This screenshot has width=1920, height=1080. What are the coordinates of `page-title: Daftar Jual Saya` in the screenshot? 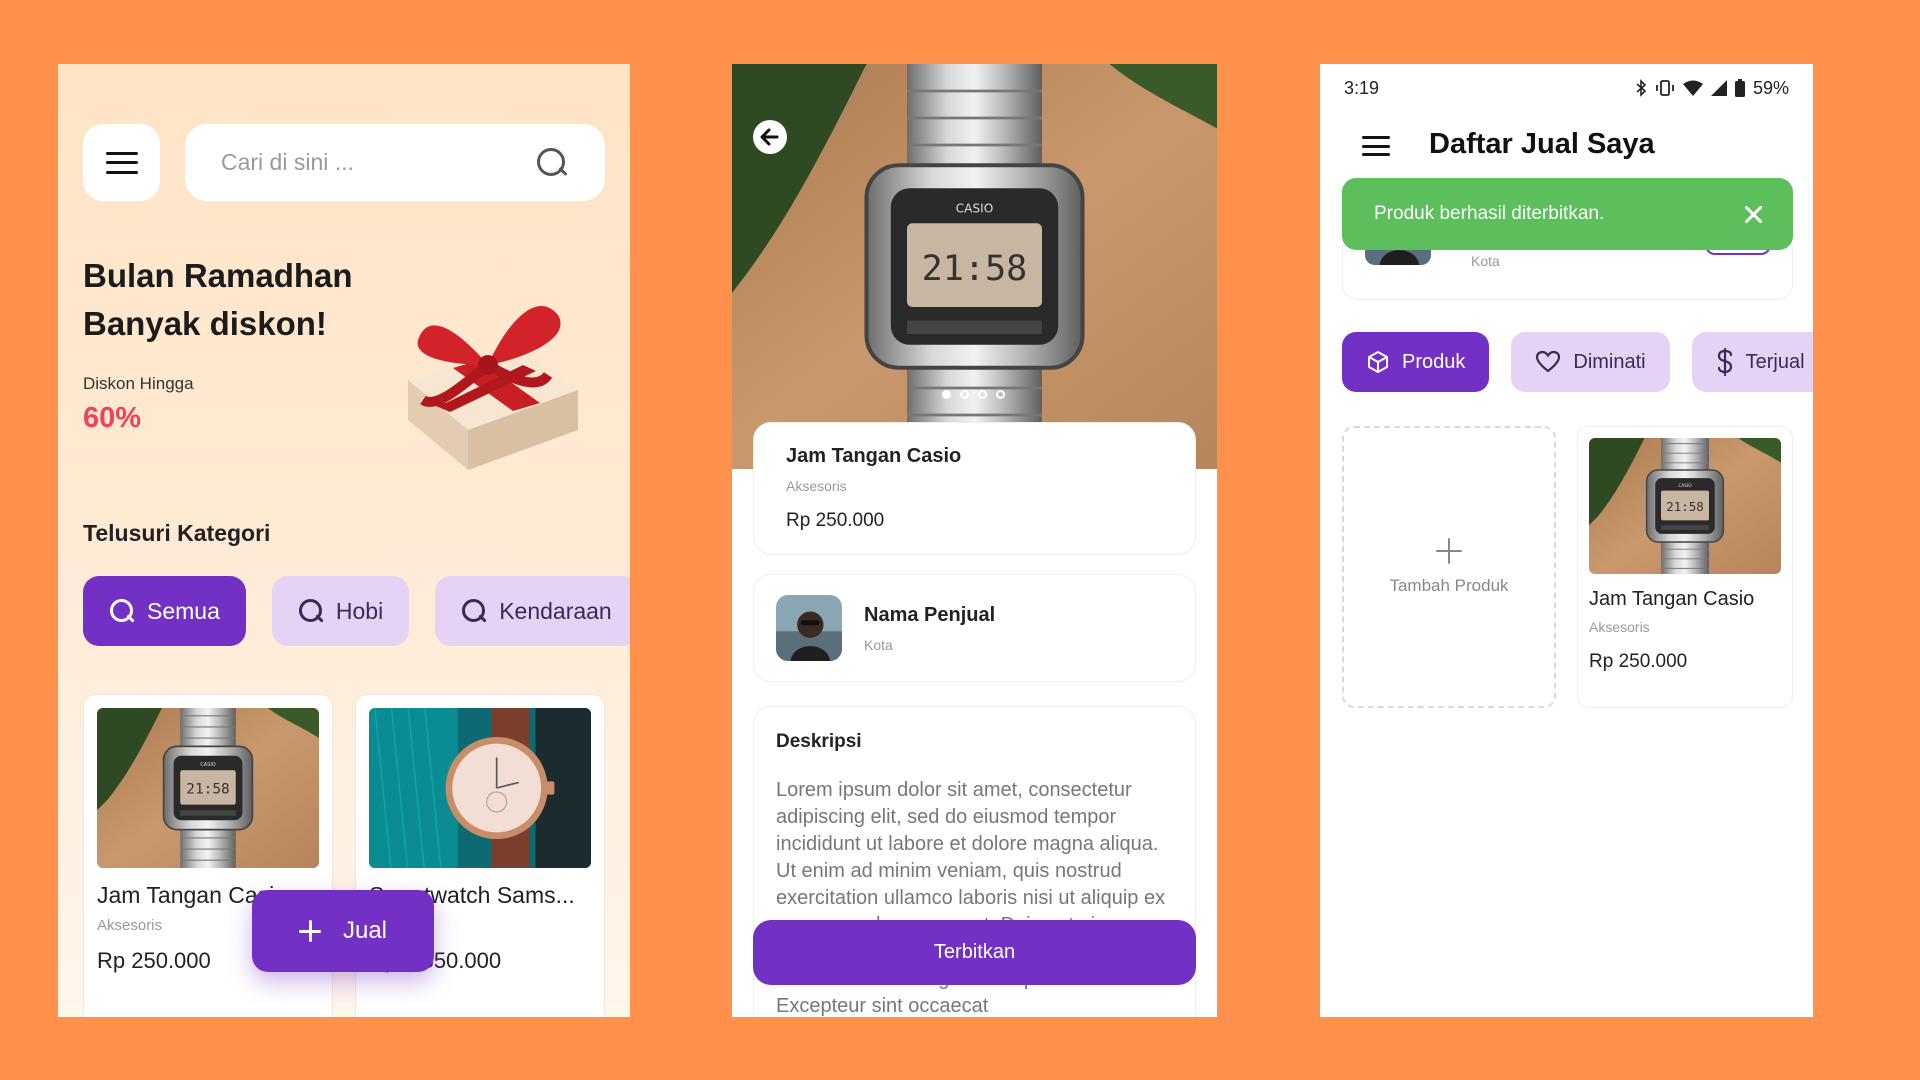 It's located at (1542, 144).